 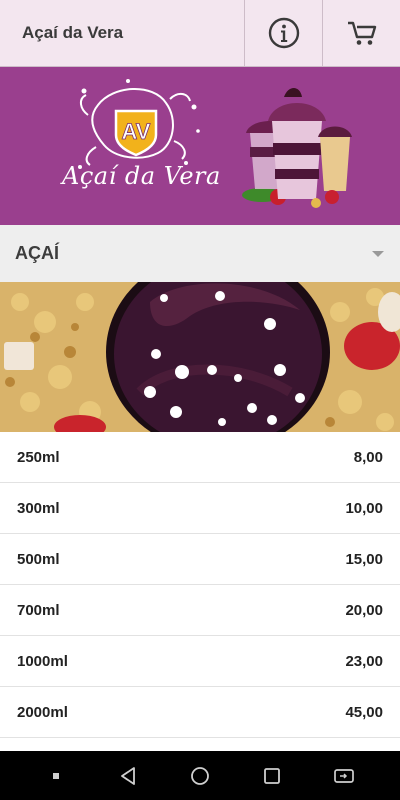 I want to click on category-label: AÇAÍ, so click(x=37, y=253).